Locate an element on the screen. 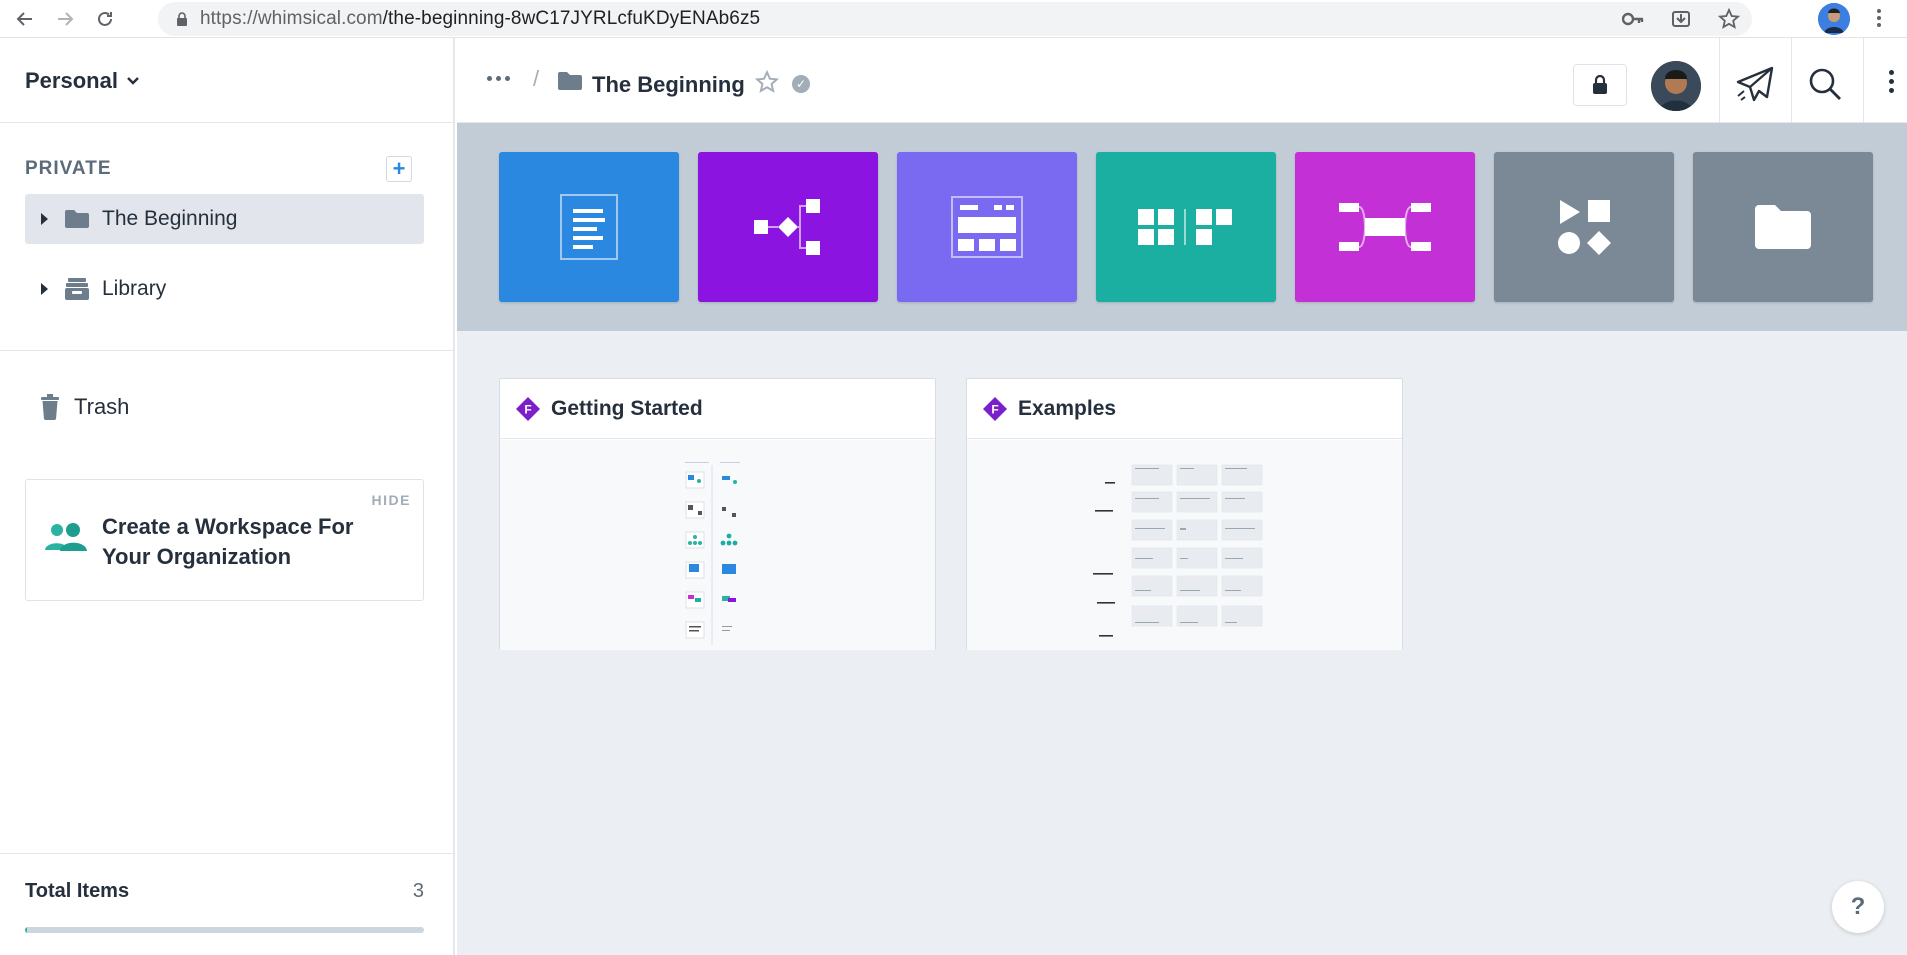  verified-check-icon: ✓ is located at coordinates (801, 84).